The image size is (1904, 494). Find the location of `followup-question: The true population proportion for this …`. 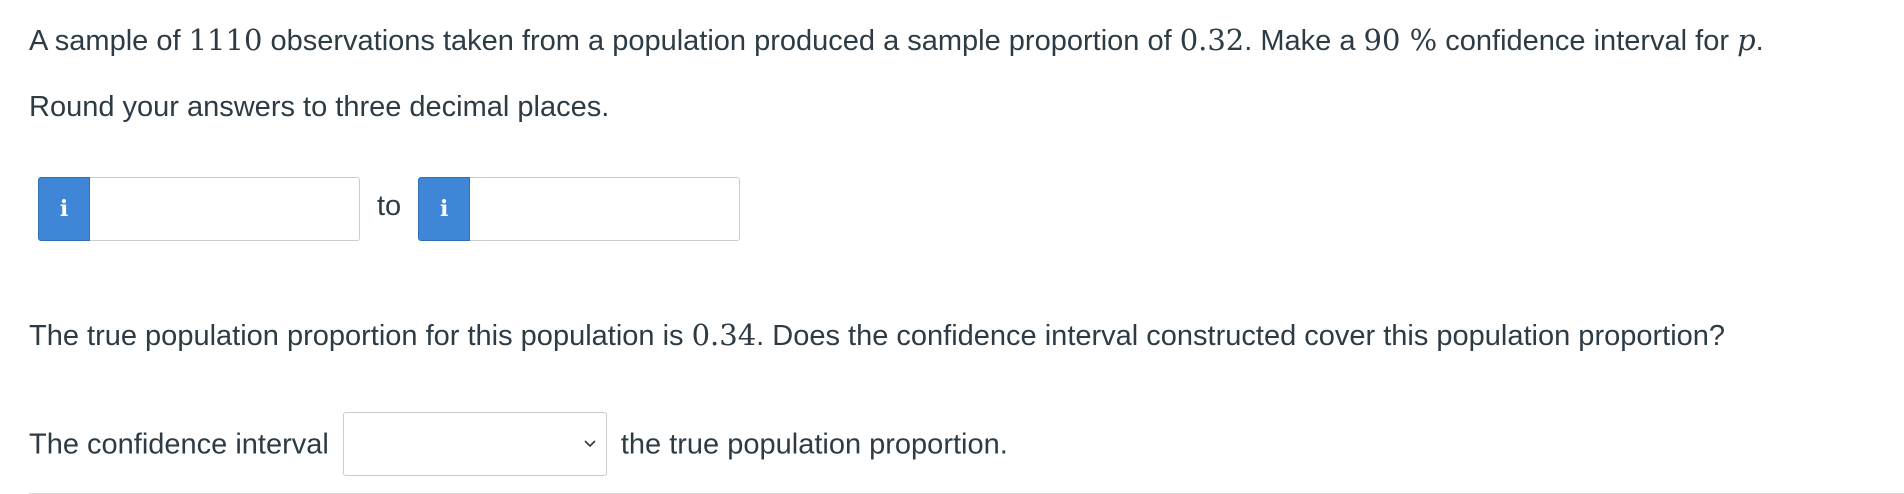

followup-question: The true population proportion for this … is located at coordinates (877, 335).